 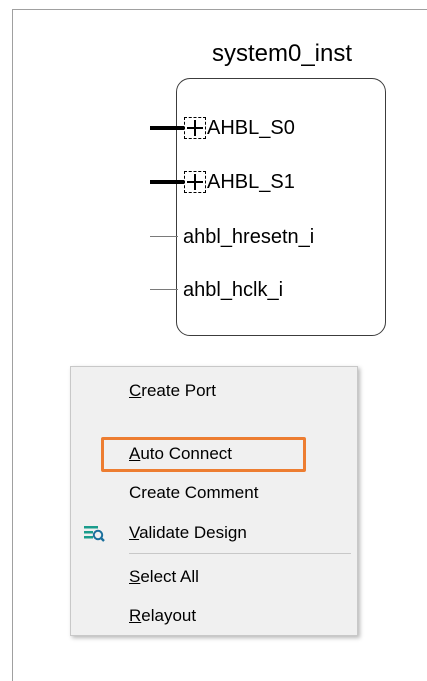 What do you see at coordinates (203, 454) in the screenshot?
I see `highlight-box` at bounding box center [203, 454].